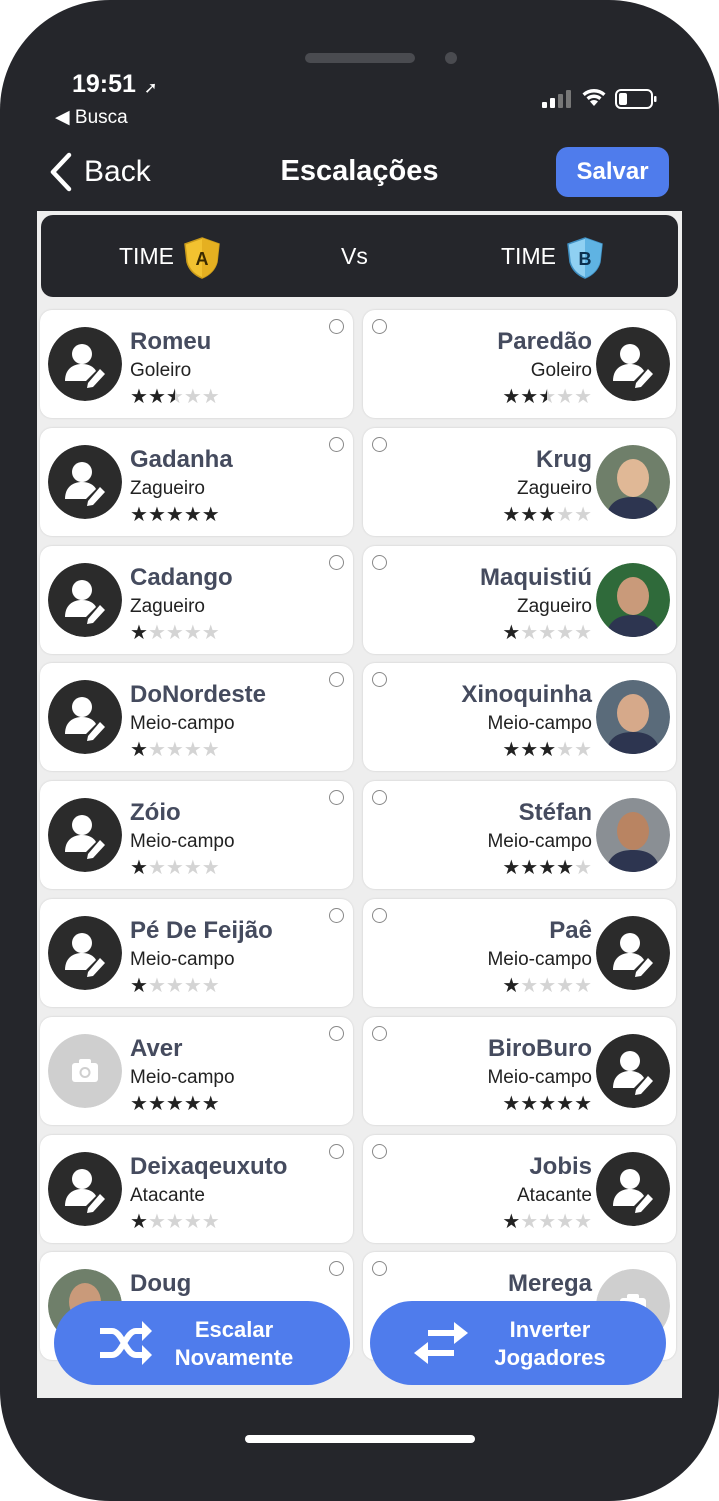  I want to click on player-card: Krug Zagueiro ★★★★★, so click(519, 481).